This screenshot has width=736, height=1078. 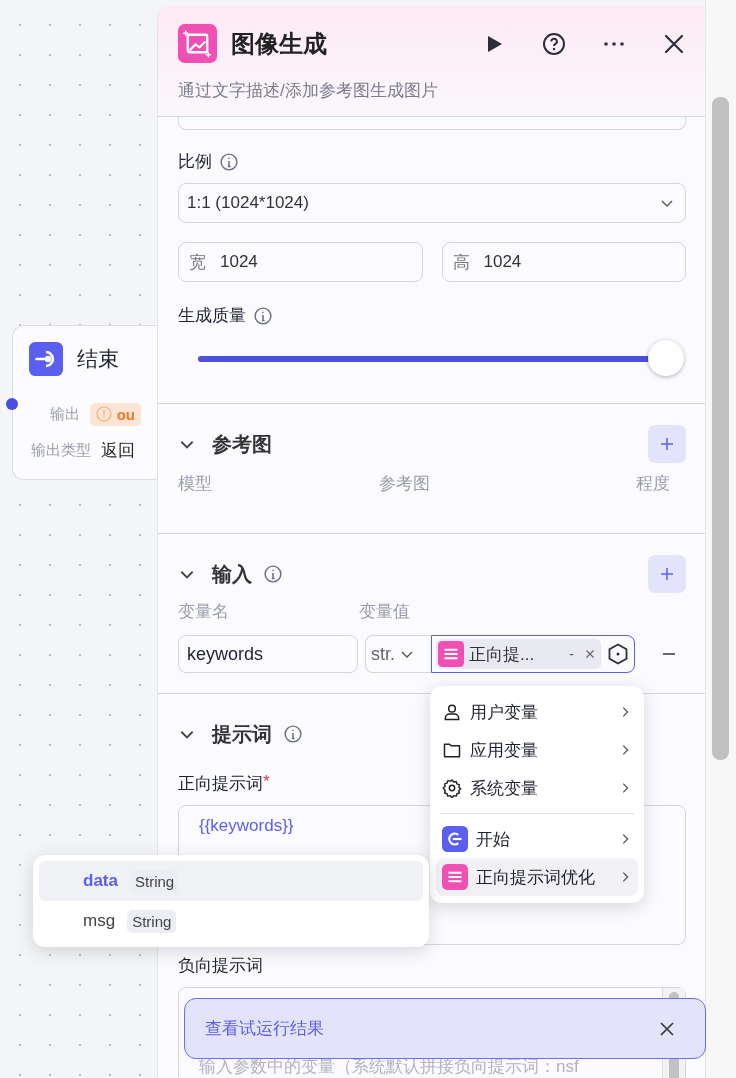 What do you see at coordinates (518, 654) in the screenshot?
I see `variable-reference-tag: 正向提... -` at bounding box center [518, 654].